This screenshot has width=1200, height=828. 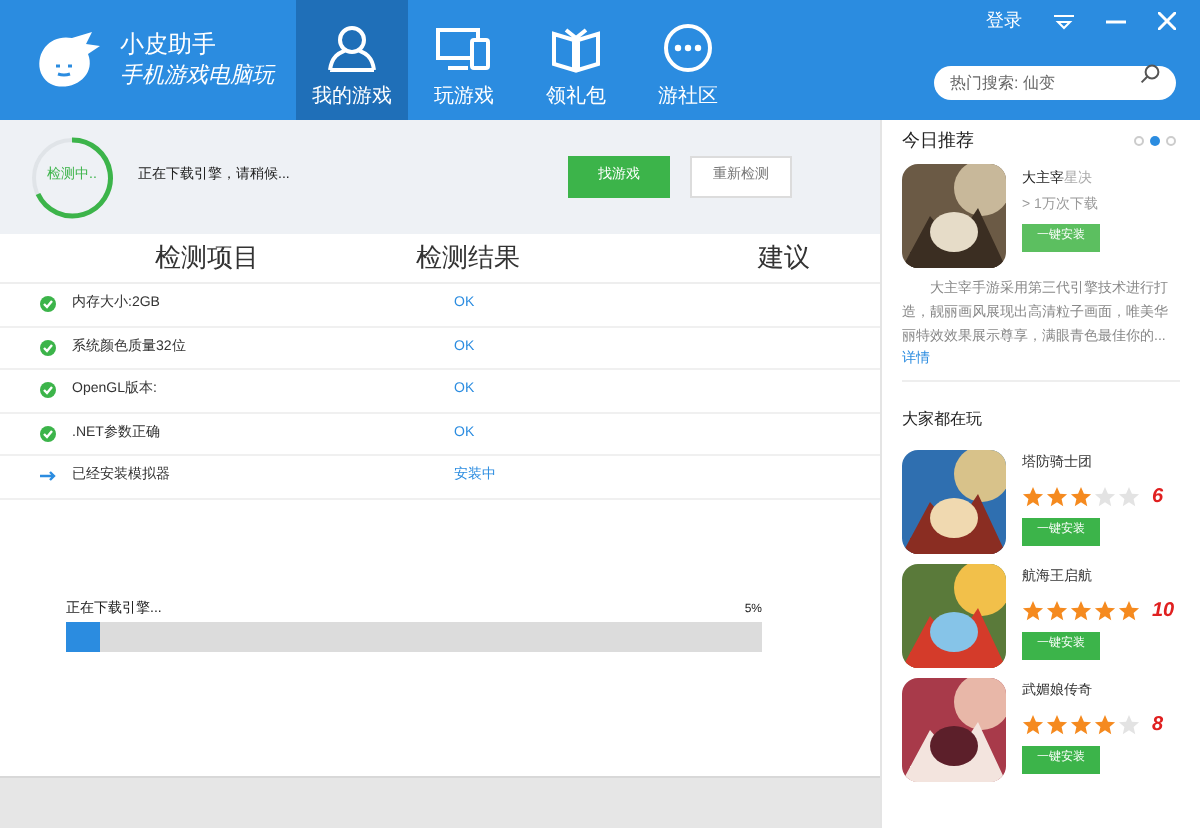 What do you see at coordinates (784, 258) in the screenshot?
I see `column-header: 建议` at bounding box center [784, 258].